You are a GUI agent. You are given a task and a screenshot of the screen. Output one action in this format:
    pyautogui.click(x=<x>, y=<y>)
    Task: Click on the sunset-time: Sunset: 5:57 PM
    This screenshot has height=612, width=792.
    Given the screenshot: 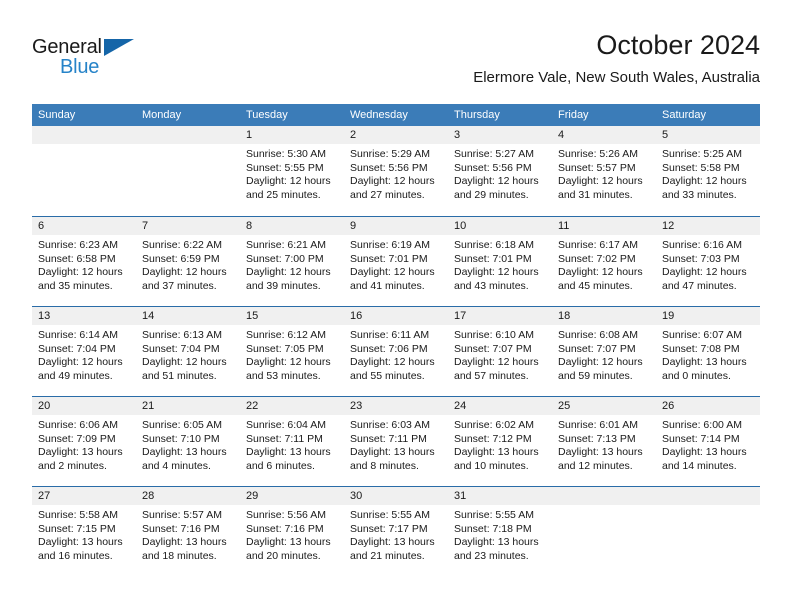 What is the action you would take?
    pyautogui.click(x=597, y=167)
    